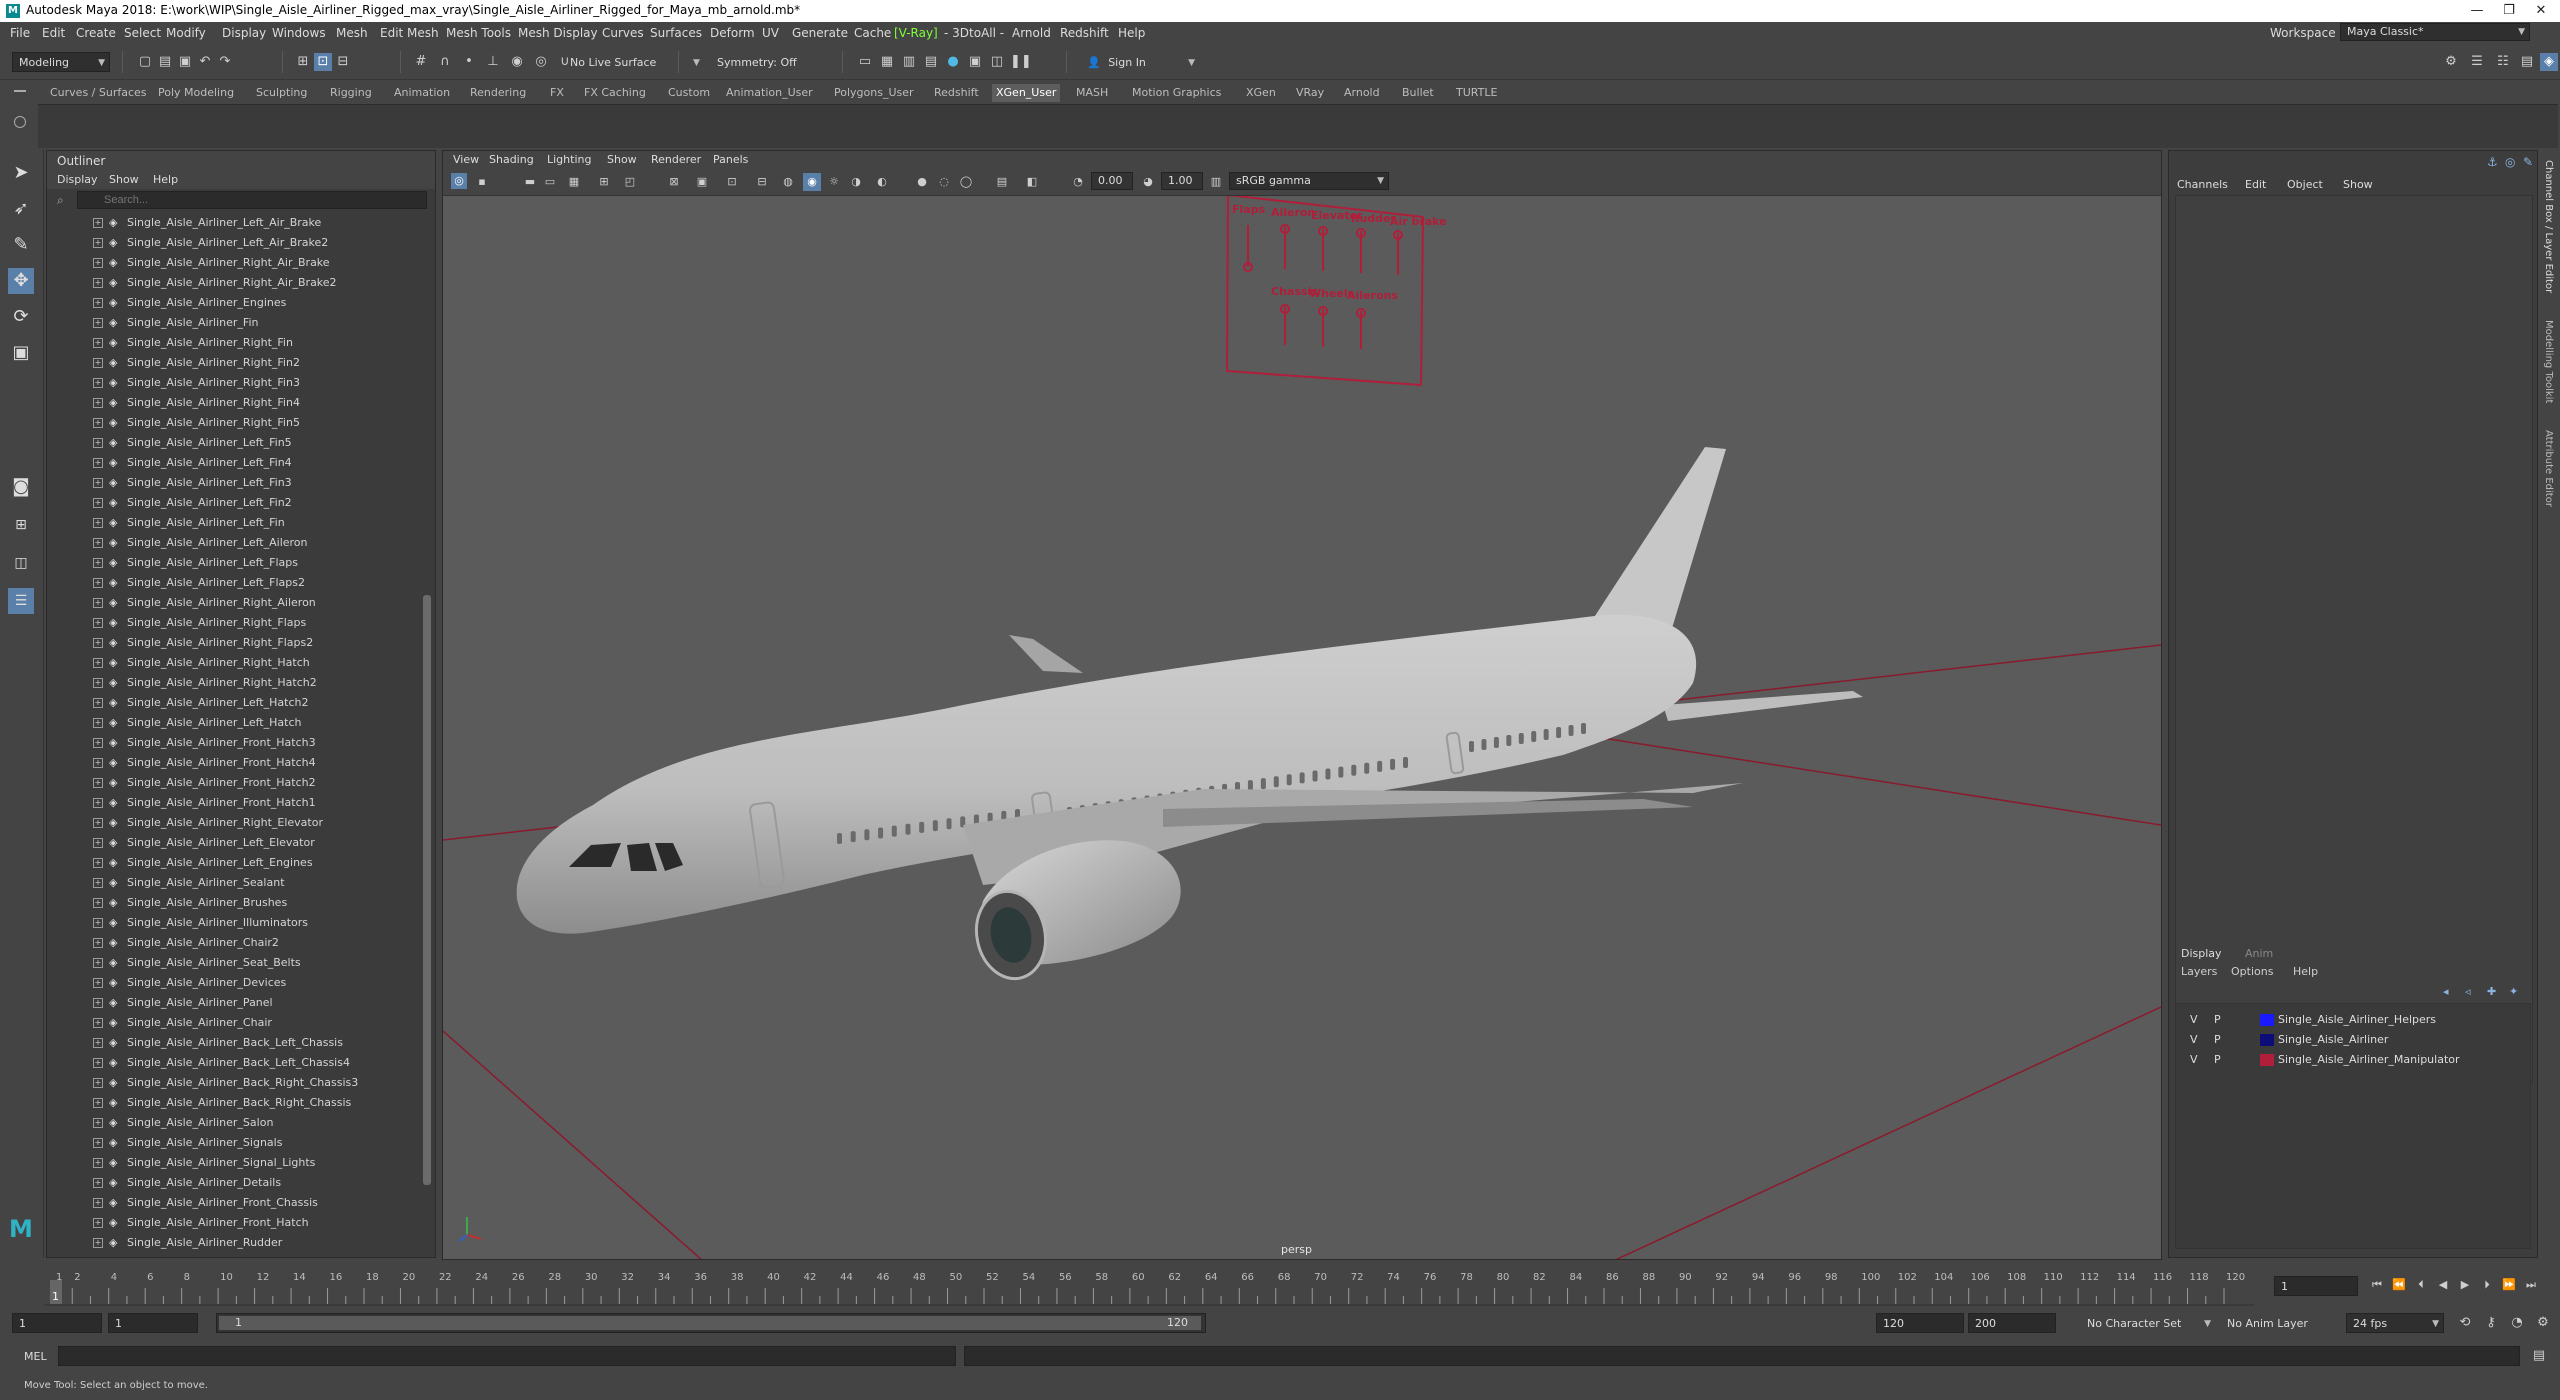  Describe the element at coordinates (234, 483) in the screenshot. I see `outliner-item: + ◈ Single_Aisle_Airliner_Left_Fin3` at that location.